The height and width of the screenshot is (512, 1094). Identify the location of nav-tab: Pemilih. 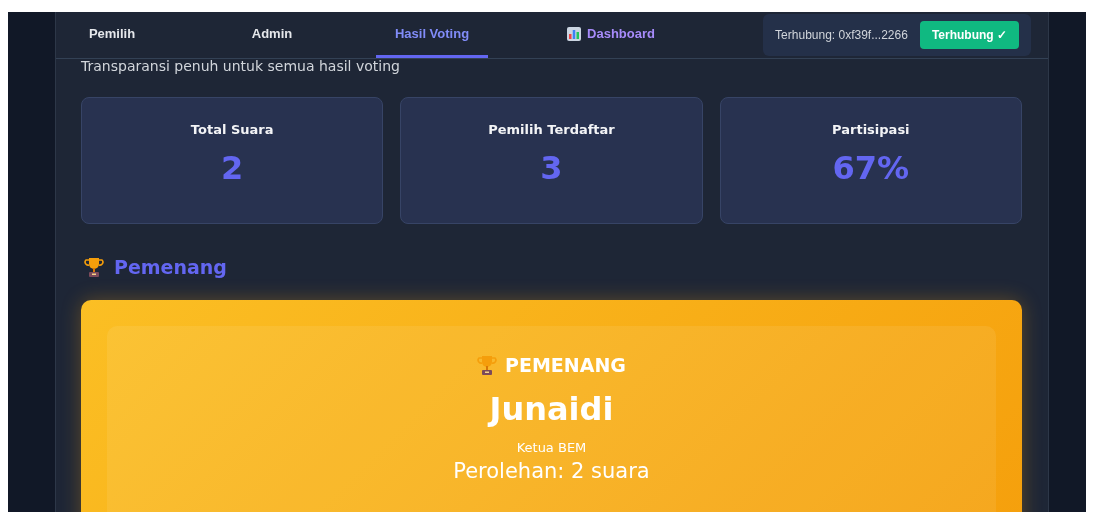
(112, 35).